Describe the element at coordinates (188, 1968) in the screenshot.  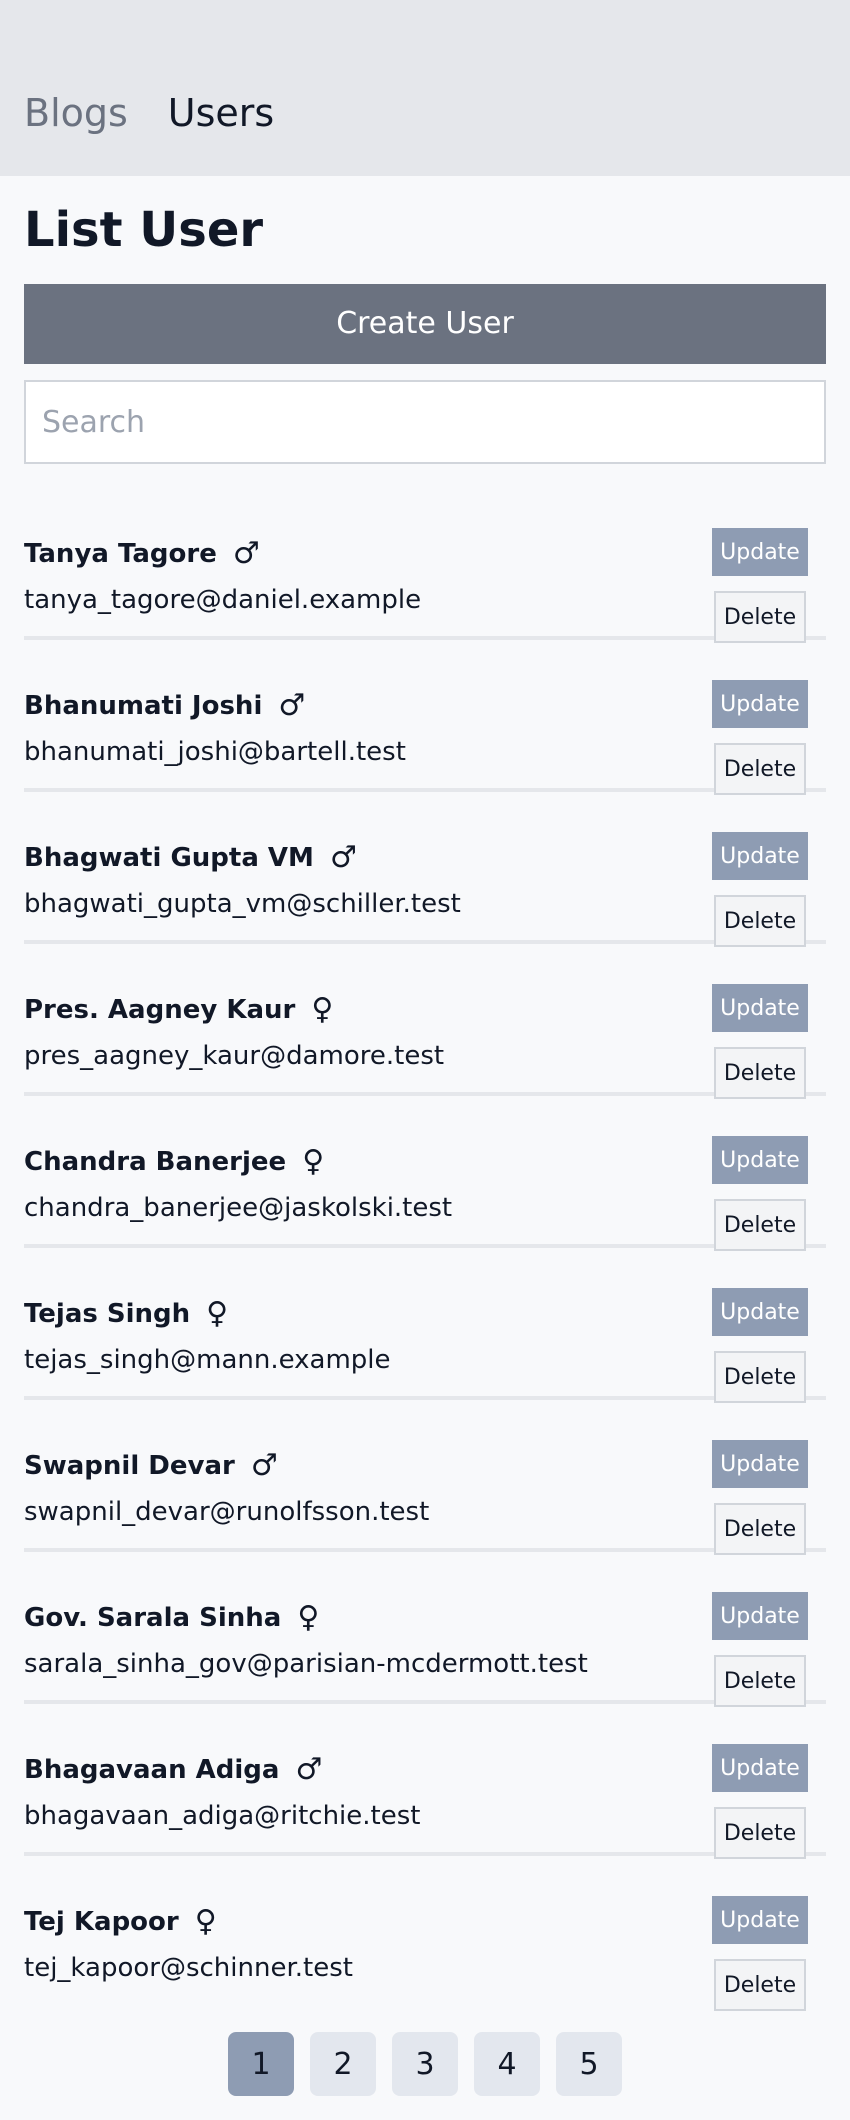
I see `user-email: tej_kapoor@schinner.test` at that location.